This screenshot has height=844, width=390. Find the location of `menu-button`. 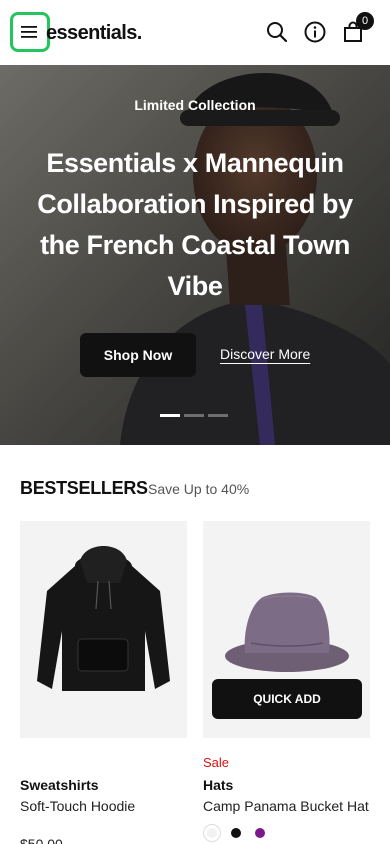

menu-button is located at coordinates (30, 32).